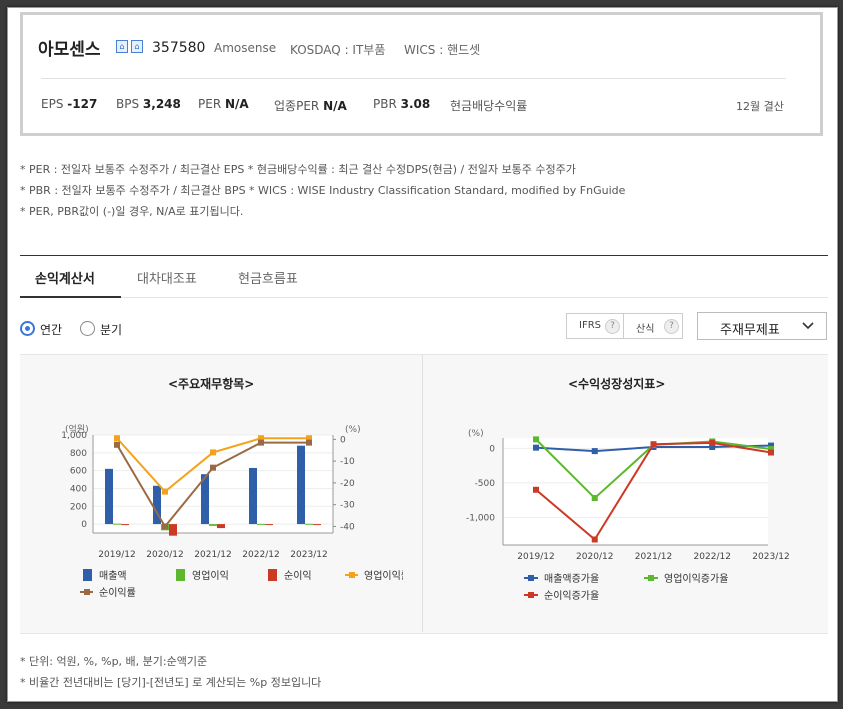 This screenshot has width=843, height=709. What do you see at coordinates (171, 682) in the screenshot?
I see `footnote-ratio: * 비율간 전년대비는 [당기]-[전년도] 로 계산되는 %p 정보입니다` at bounding box center [171, 682].